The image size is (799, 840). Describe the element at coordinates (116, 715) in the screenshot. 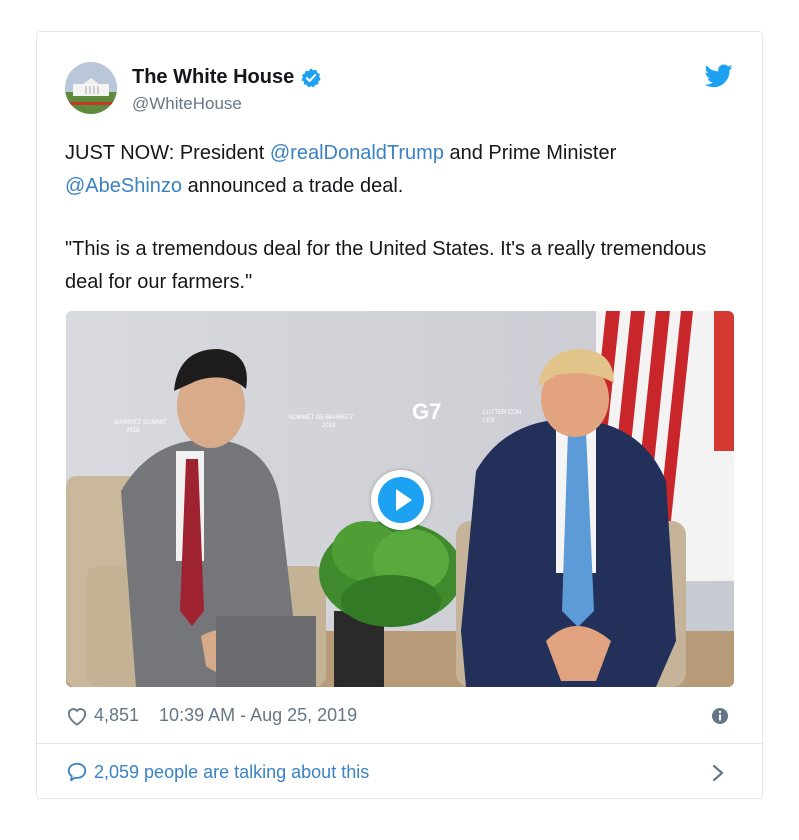

I see `like-count: 4,851` at that location.